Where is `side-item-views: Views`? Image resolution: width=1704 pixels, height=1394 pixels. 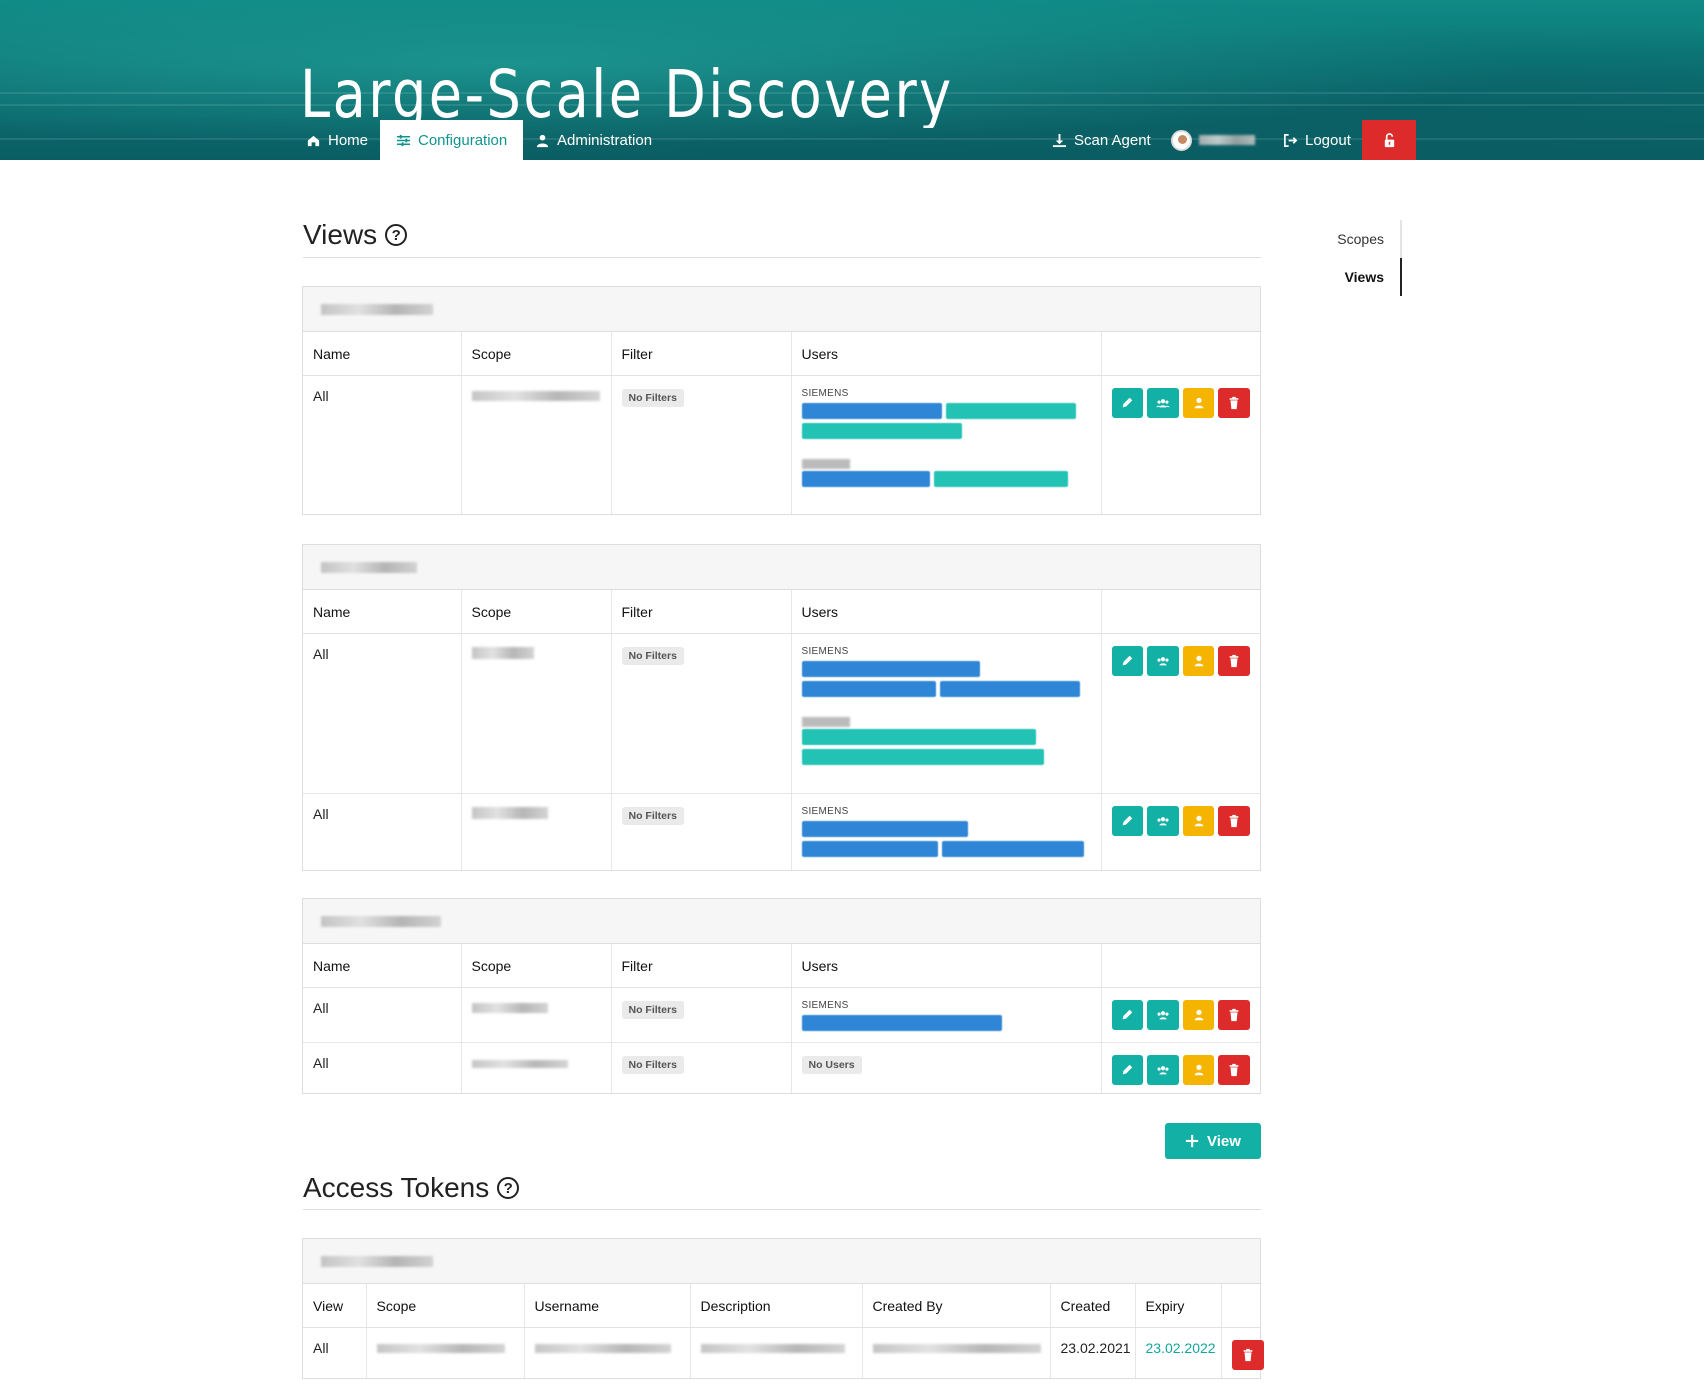
side-item-views: Views is located at coordinates (1351, 277).